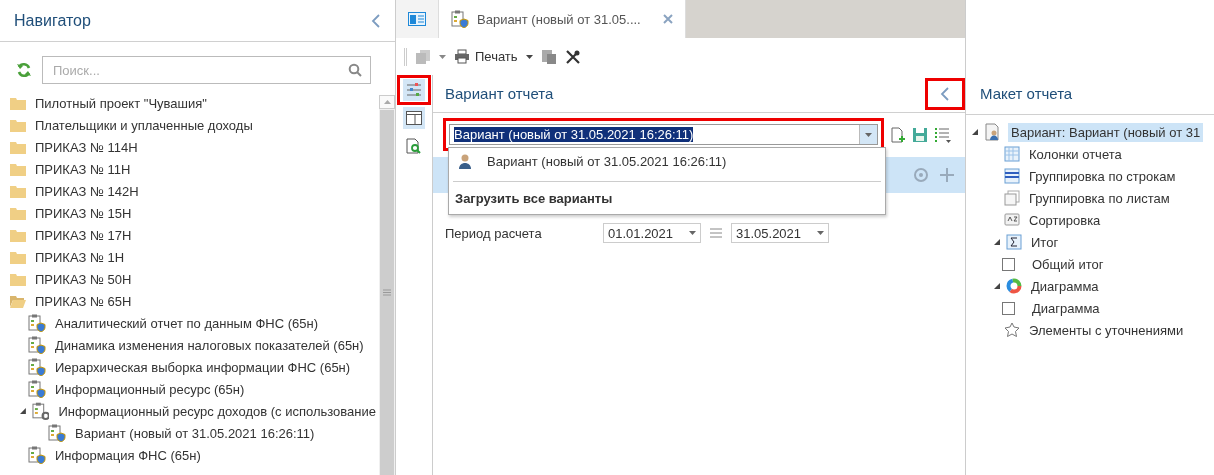 Image resolution: width=1214 pixels, height=475 pixels. Describe the element at coordinates (387, 285) in the screenshot. I see `scrollbar` at that location.